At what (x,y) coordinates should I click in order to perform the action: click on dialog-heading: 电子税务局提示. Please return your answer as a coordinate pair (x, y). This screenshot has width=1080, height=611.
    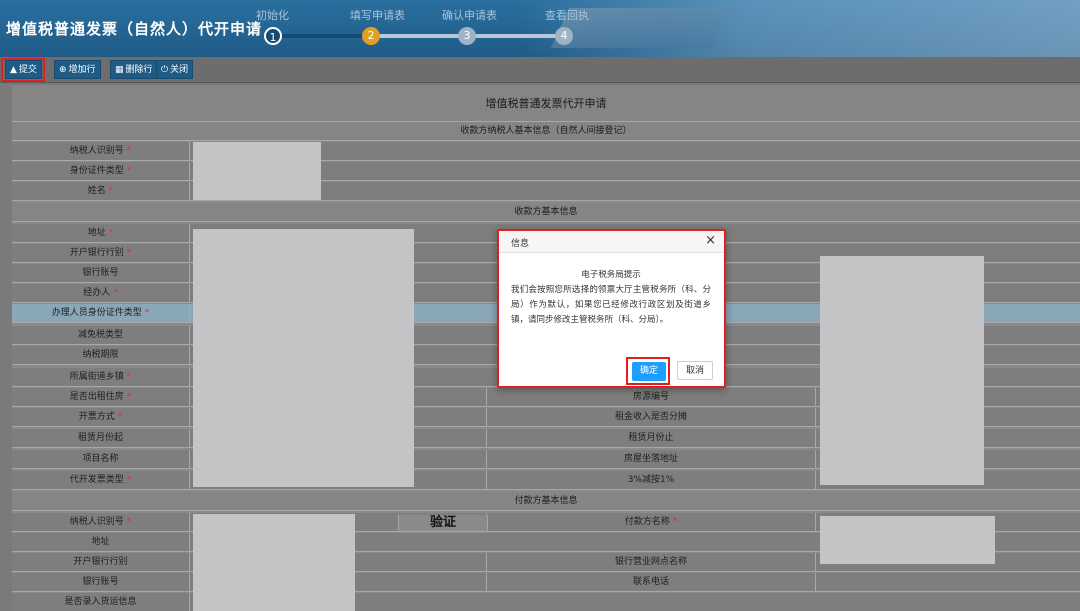
    Looking at the image, I should click on (611, 275).